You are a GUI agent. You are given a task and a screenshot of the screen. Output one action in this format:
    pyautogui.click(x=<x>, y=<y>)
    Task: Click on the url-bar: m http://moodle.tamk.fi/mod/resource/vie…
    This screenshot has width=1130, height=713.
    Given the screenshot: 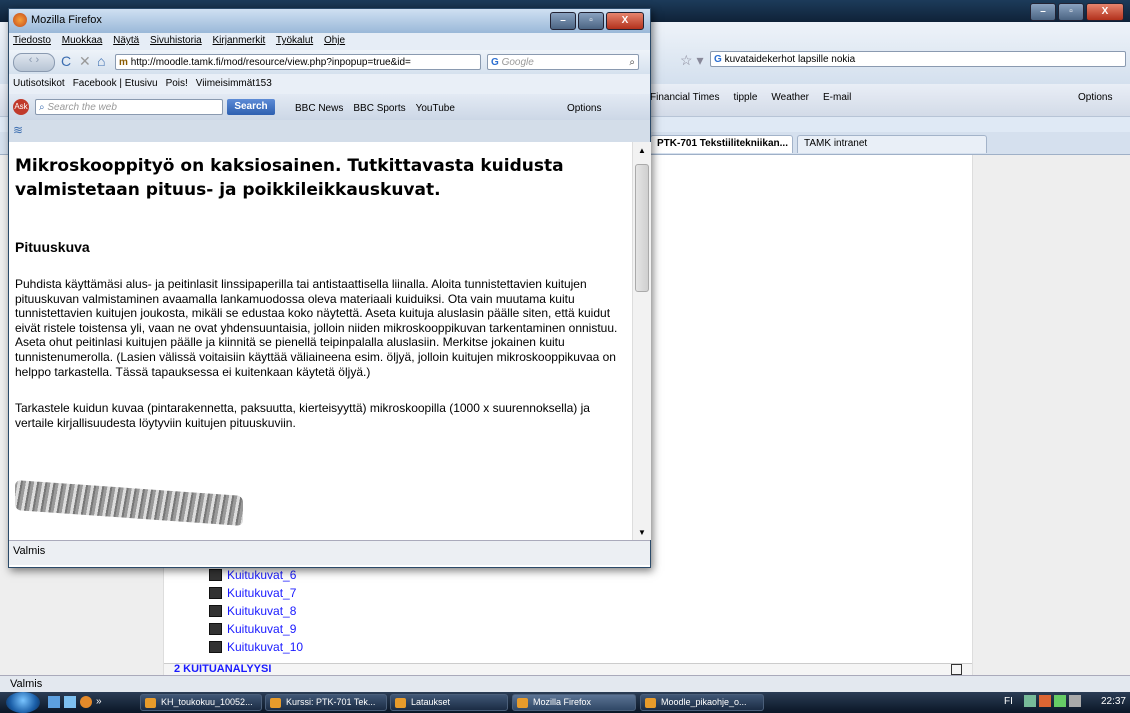 What is the action you would take?
    pyautogui.click(x=298, y=62)
    